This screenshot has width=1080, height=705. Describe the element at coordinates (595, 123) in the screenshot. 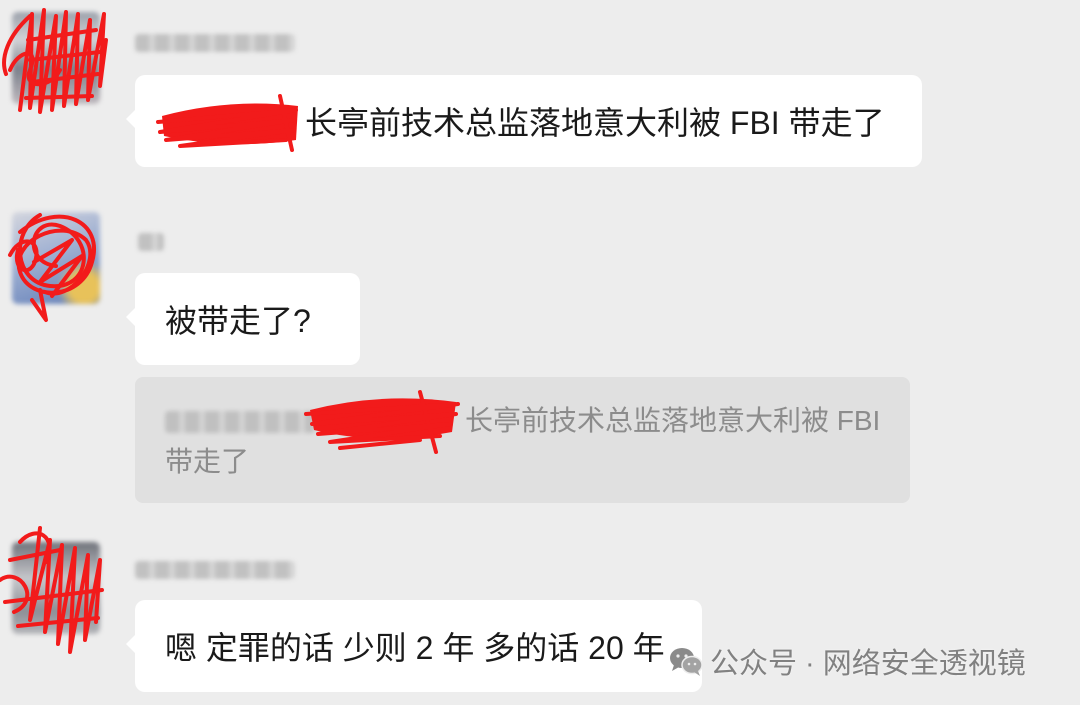

I see `message-text: 长亭前技术总监落地意大利被 FBI 带走了` at that location.